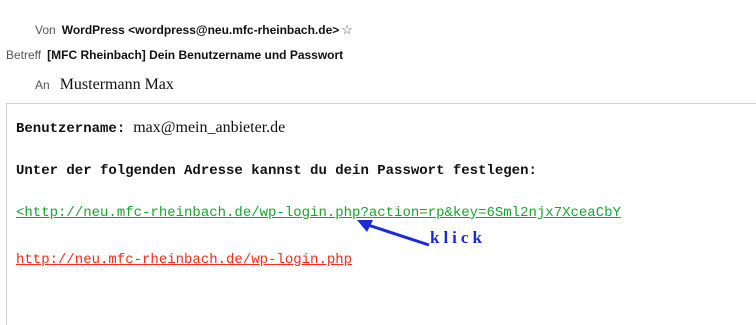  I want to click on annotation-arrow-icon, so click(393, 233).